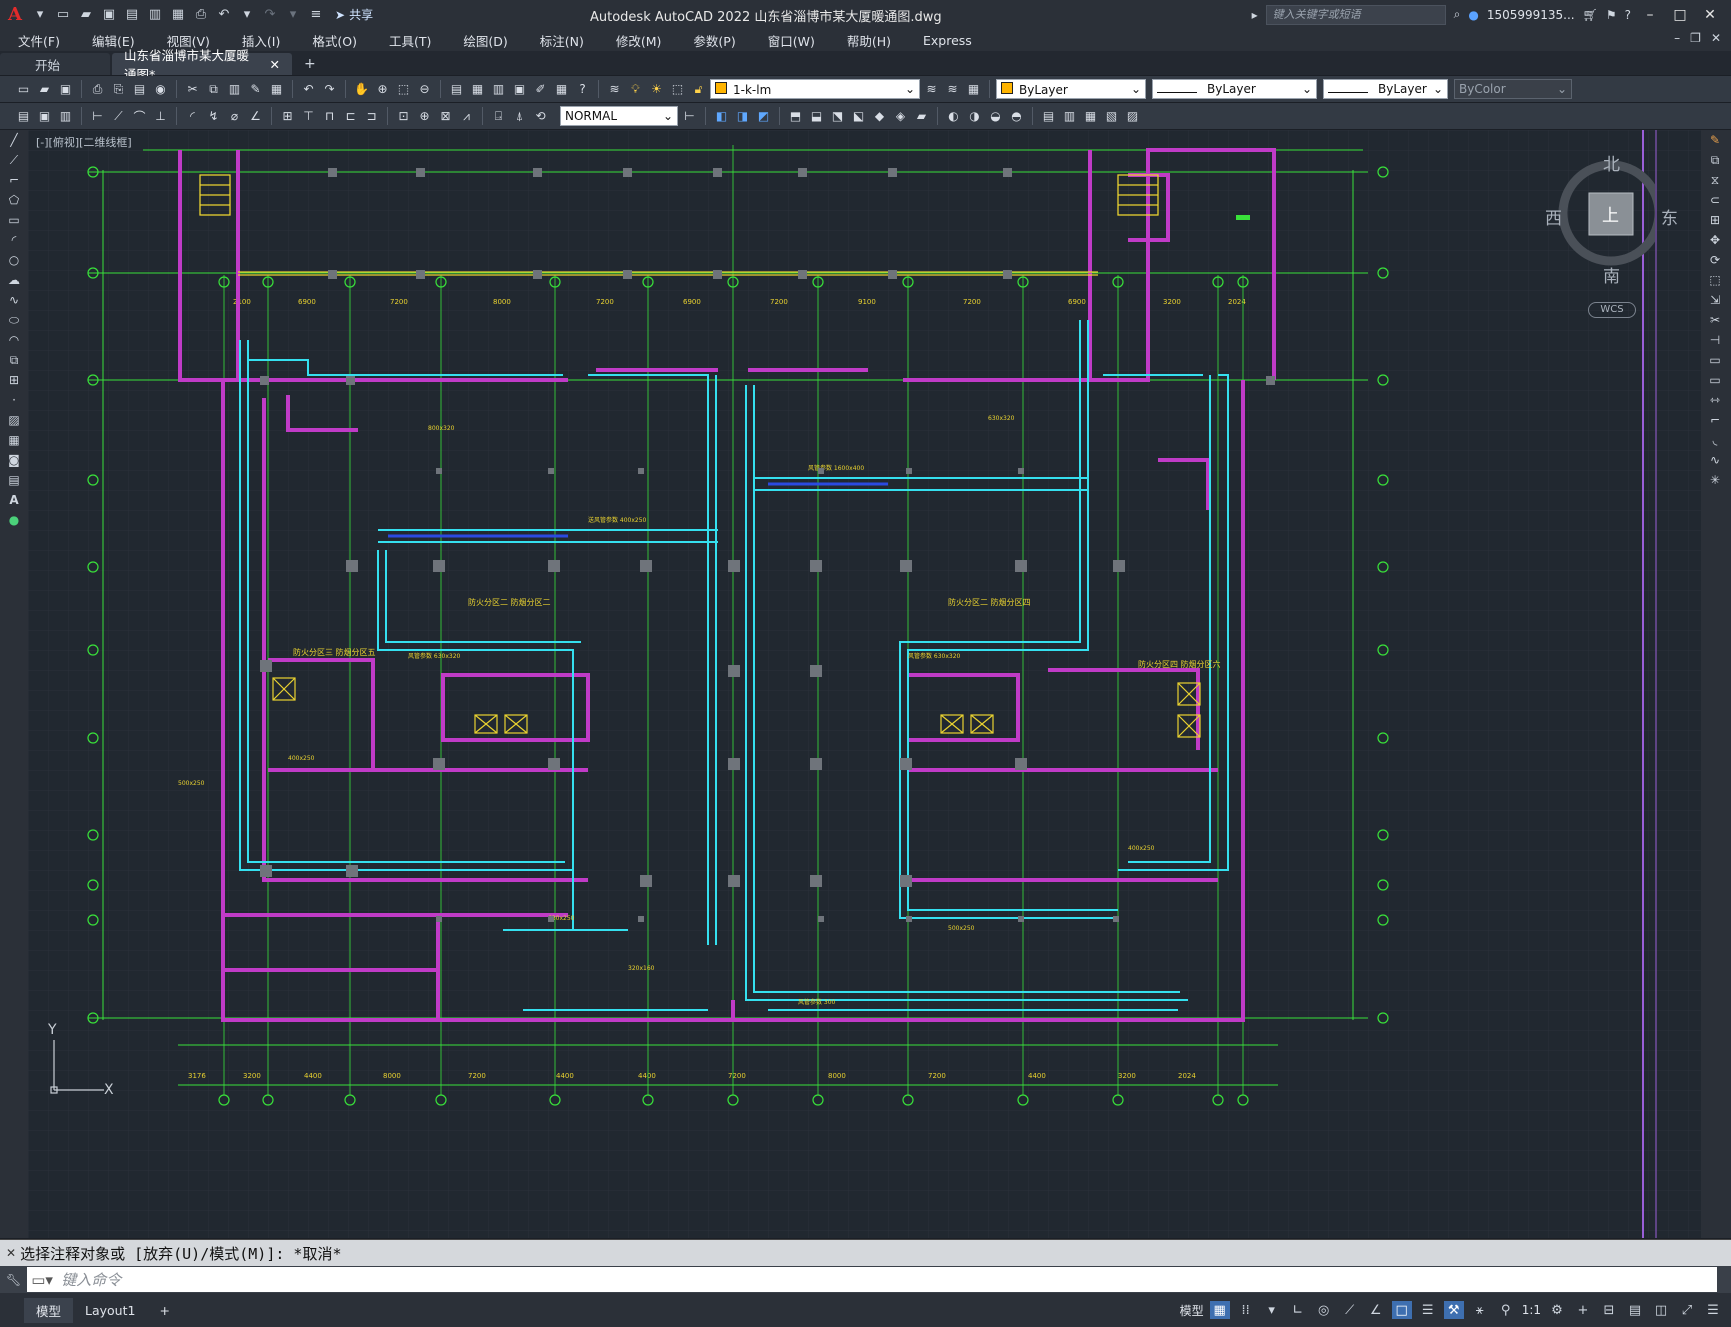 This screenshot has width=1731, height=1327. Describe the element at coordinates (1069, 116) in the screenshot. I see `layout-icon-2: ▥` at that location.